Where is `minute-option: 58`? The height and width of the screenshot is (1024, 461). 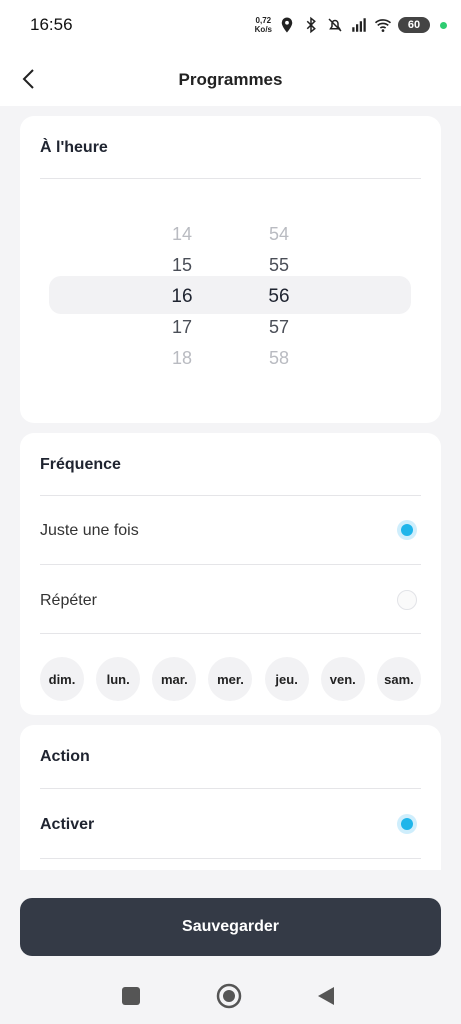 minute-option: 58 is located at coordinates (279, 358).